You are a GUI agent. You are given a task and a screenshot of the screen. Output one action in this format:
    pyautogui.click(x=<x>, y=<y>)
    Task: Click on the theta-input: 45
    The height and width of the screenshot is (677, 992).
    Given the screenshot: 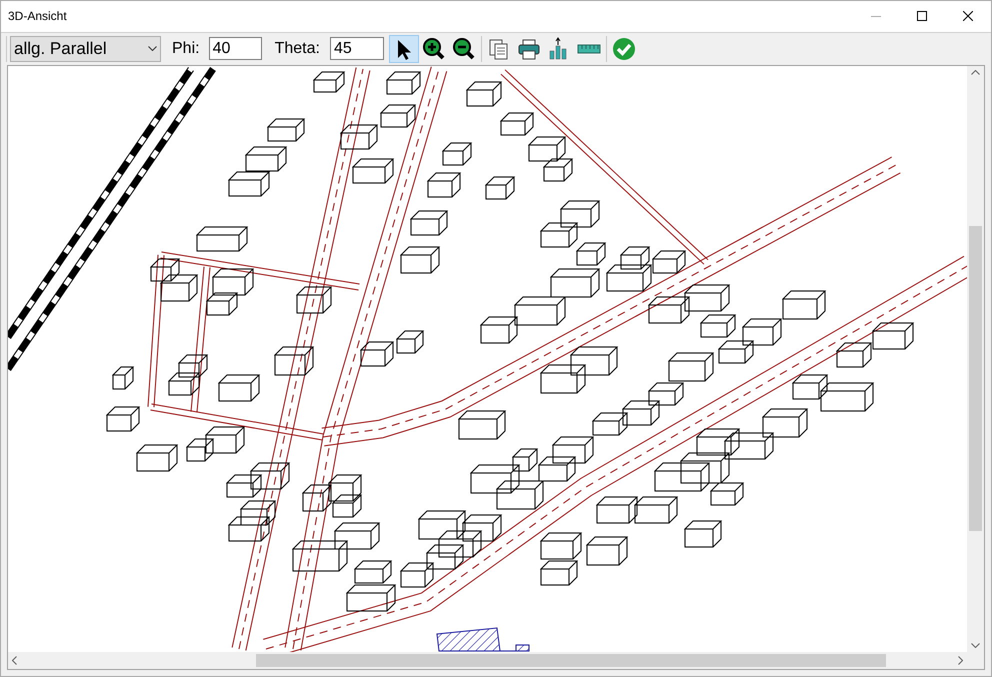 What is the action you would take?
    pyautogui.click(x=357, y=48)
    